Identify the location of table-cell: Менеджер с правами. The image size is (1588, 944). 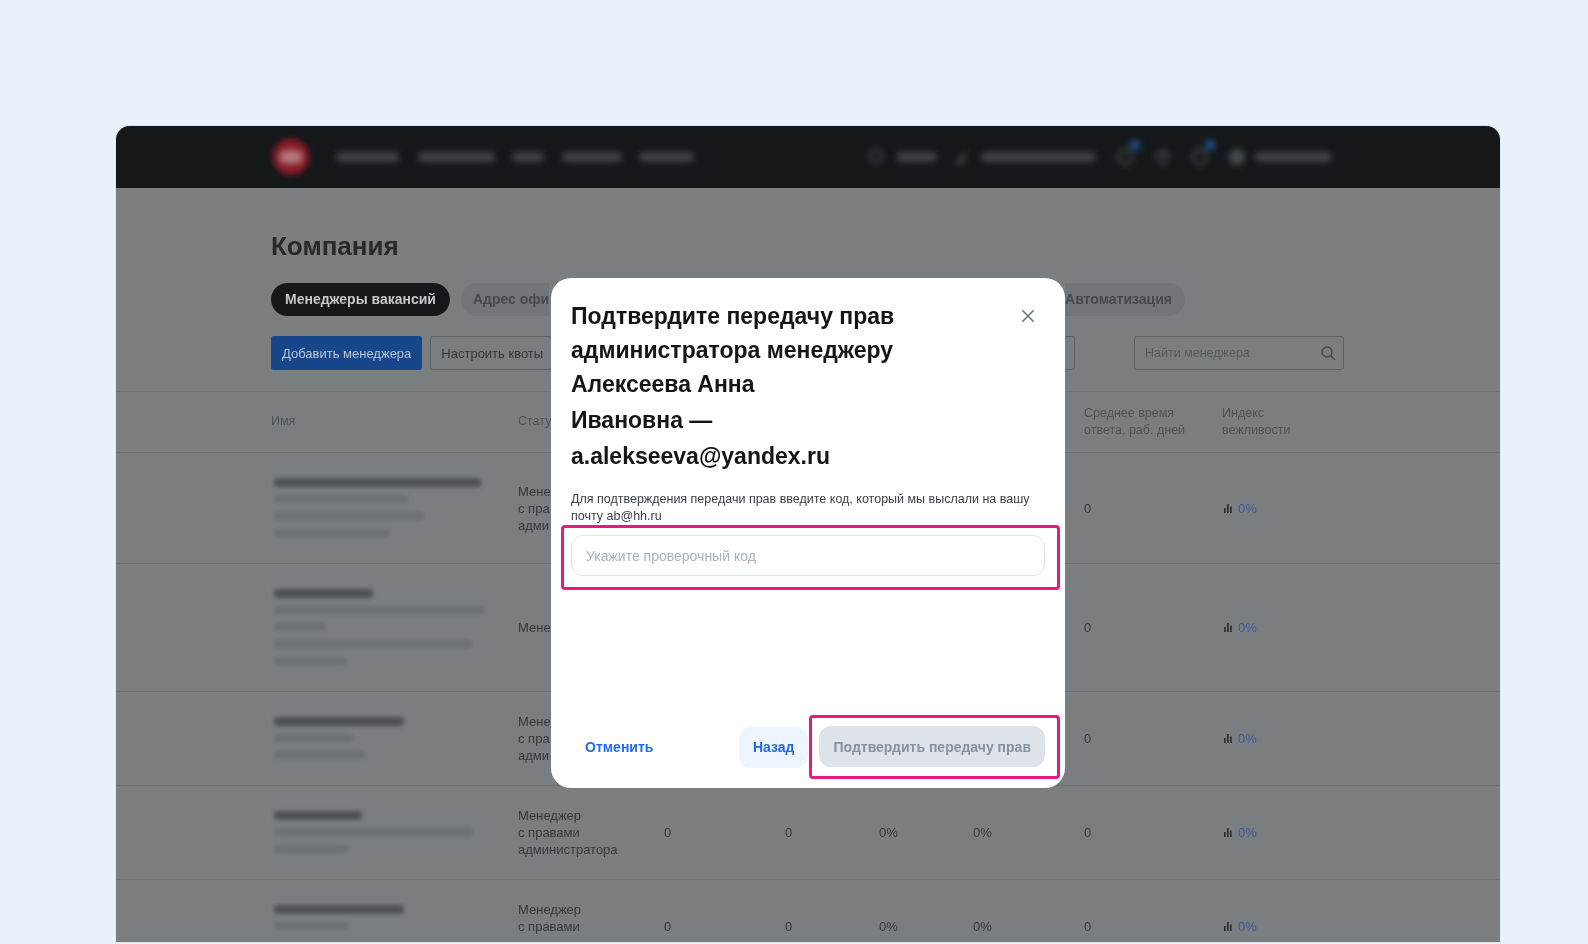
(550, 918).